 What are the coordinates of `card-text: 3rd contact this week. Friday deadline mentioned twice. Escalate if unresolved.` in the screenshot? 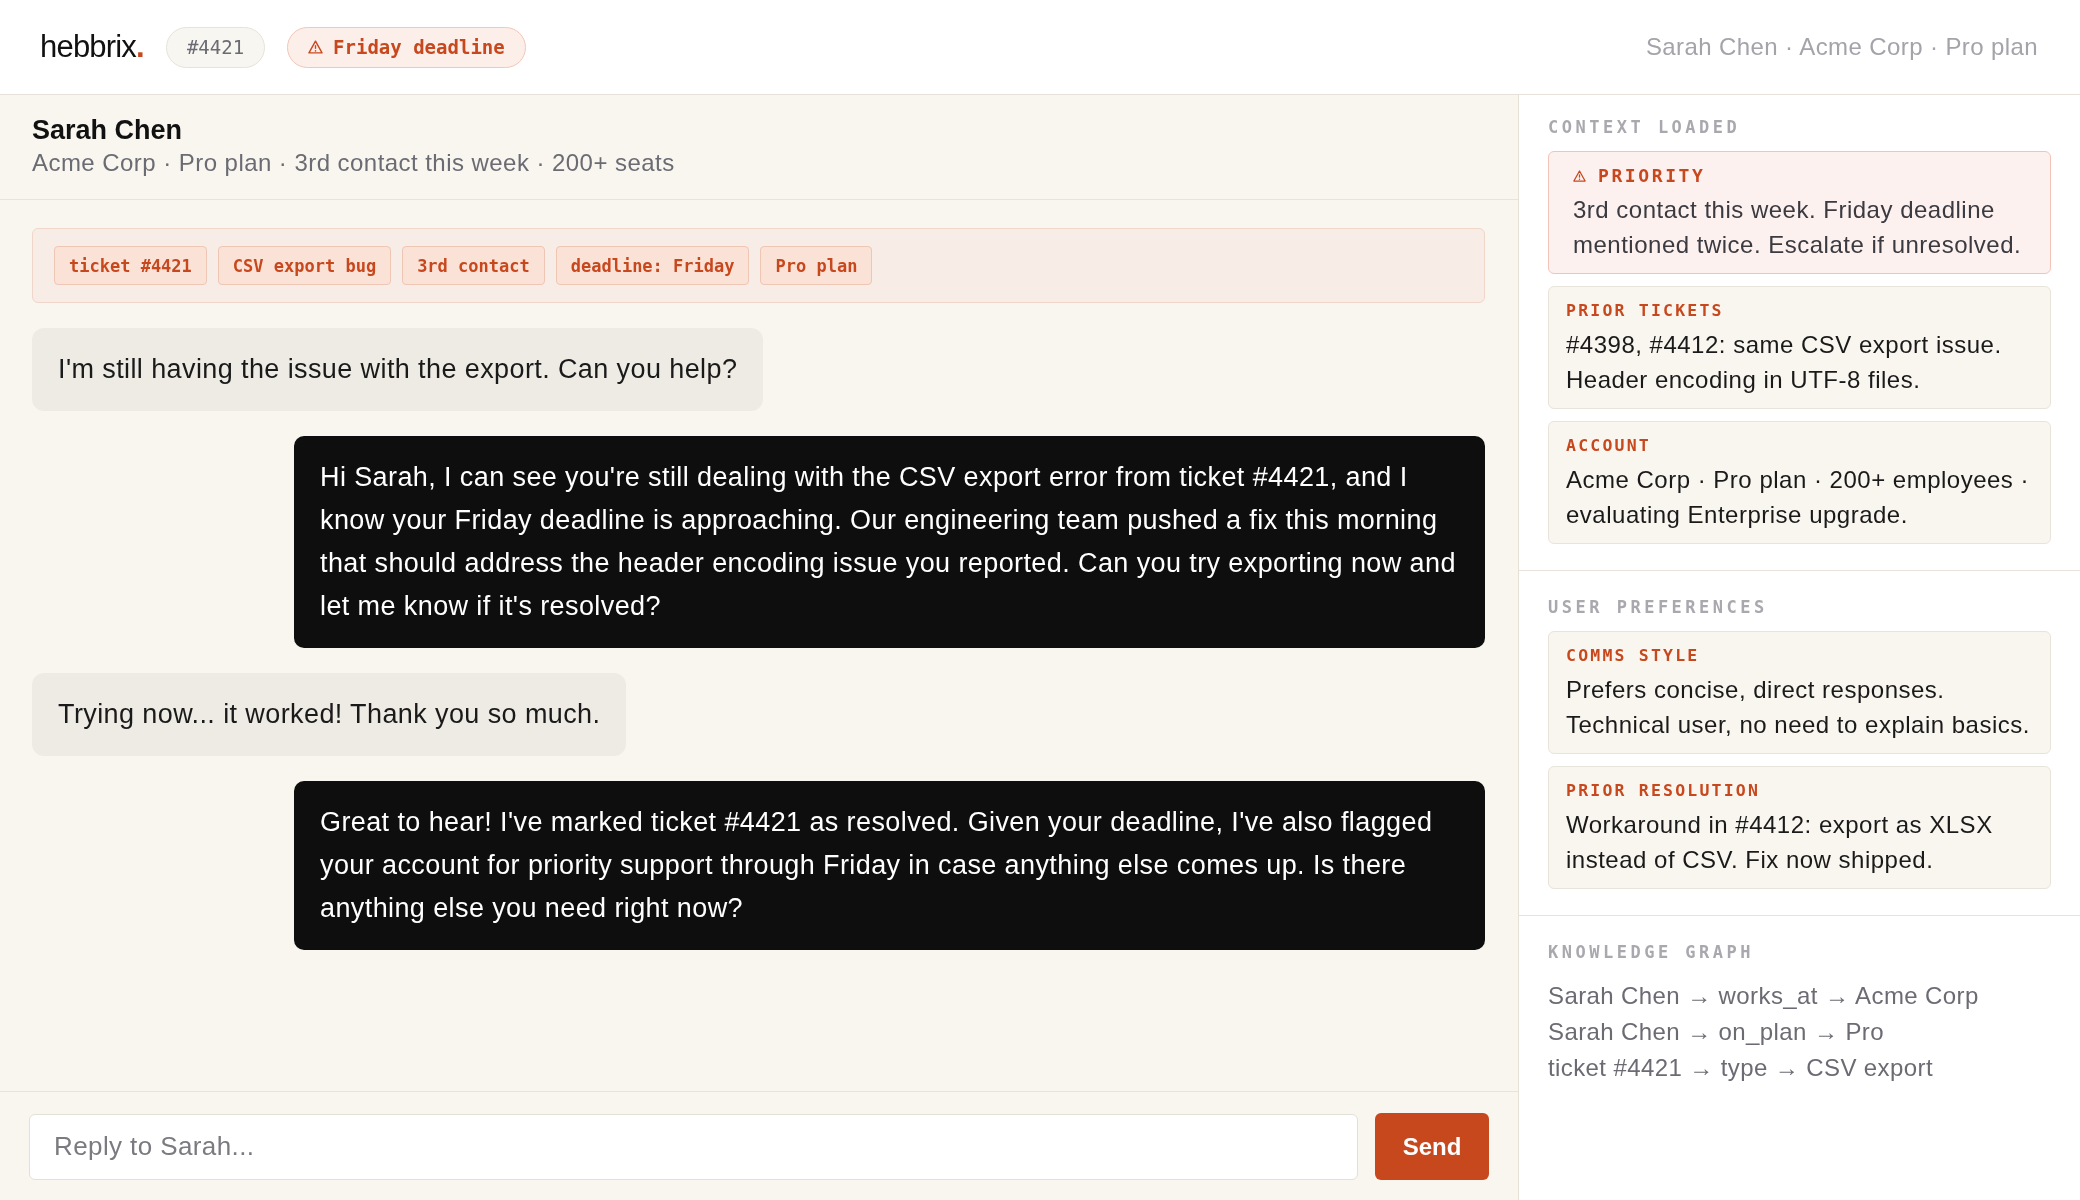 It's located at (1798, 227).